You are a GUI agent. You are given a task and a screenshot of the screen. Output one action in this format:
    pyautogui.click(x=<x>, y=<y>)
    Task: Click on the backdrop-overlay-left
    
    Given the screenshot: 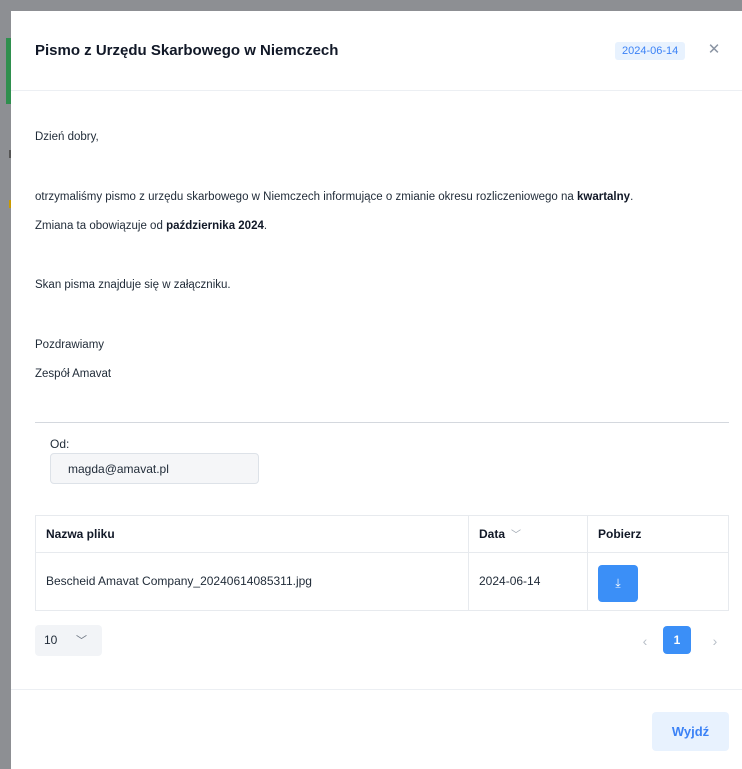 What is the action you would take?
    pyautogui.click(x=5, y=384)
    